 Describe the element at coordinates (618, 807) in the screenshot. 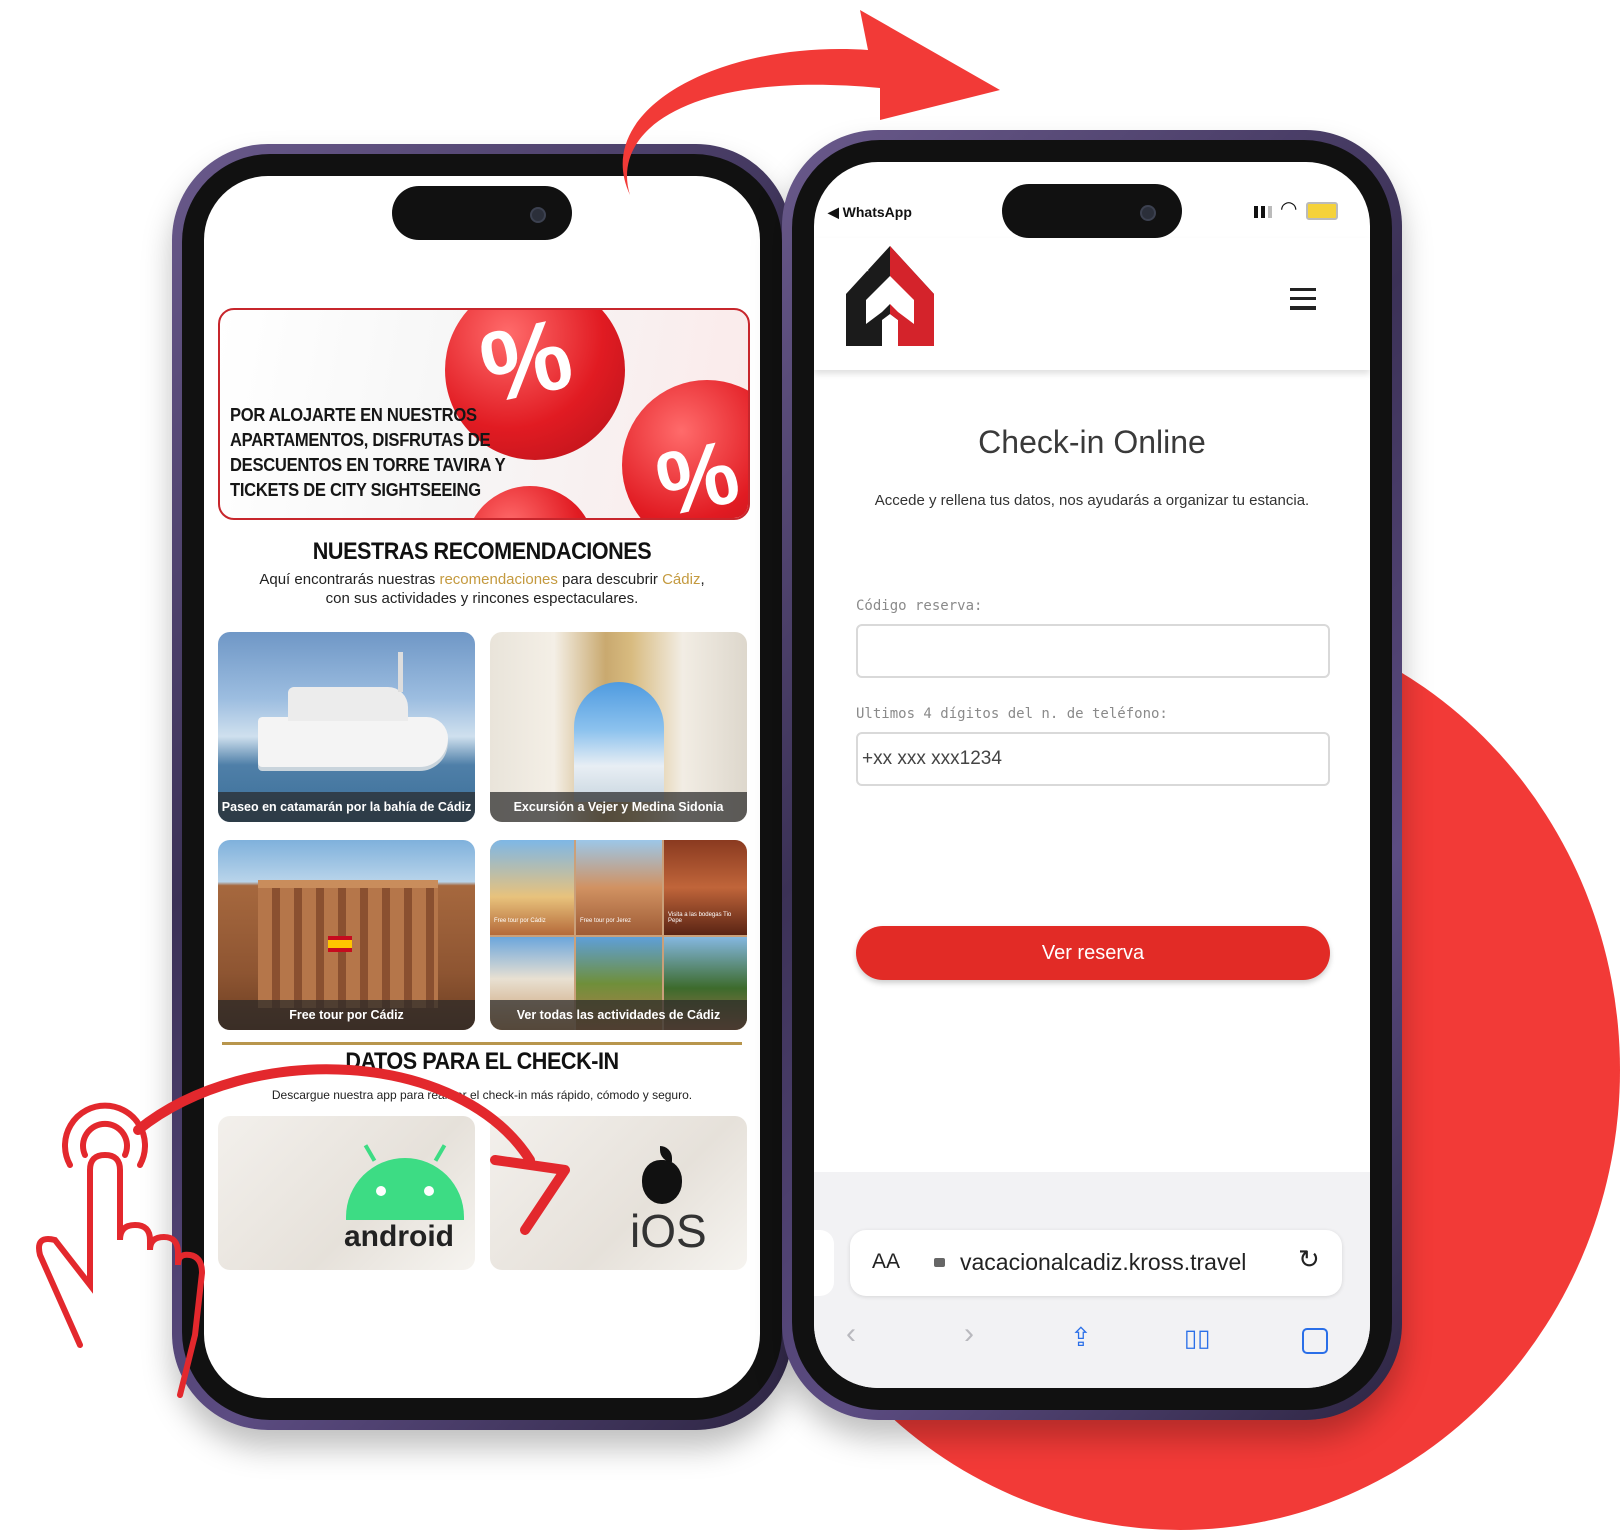

I see `card-caption: Excursión a Vejer y Medina Sidonia` at that location.